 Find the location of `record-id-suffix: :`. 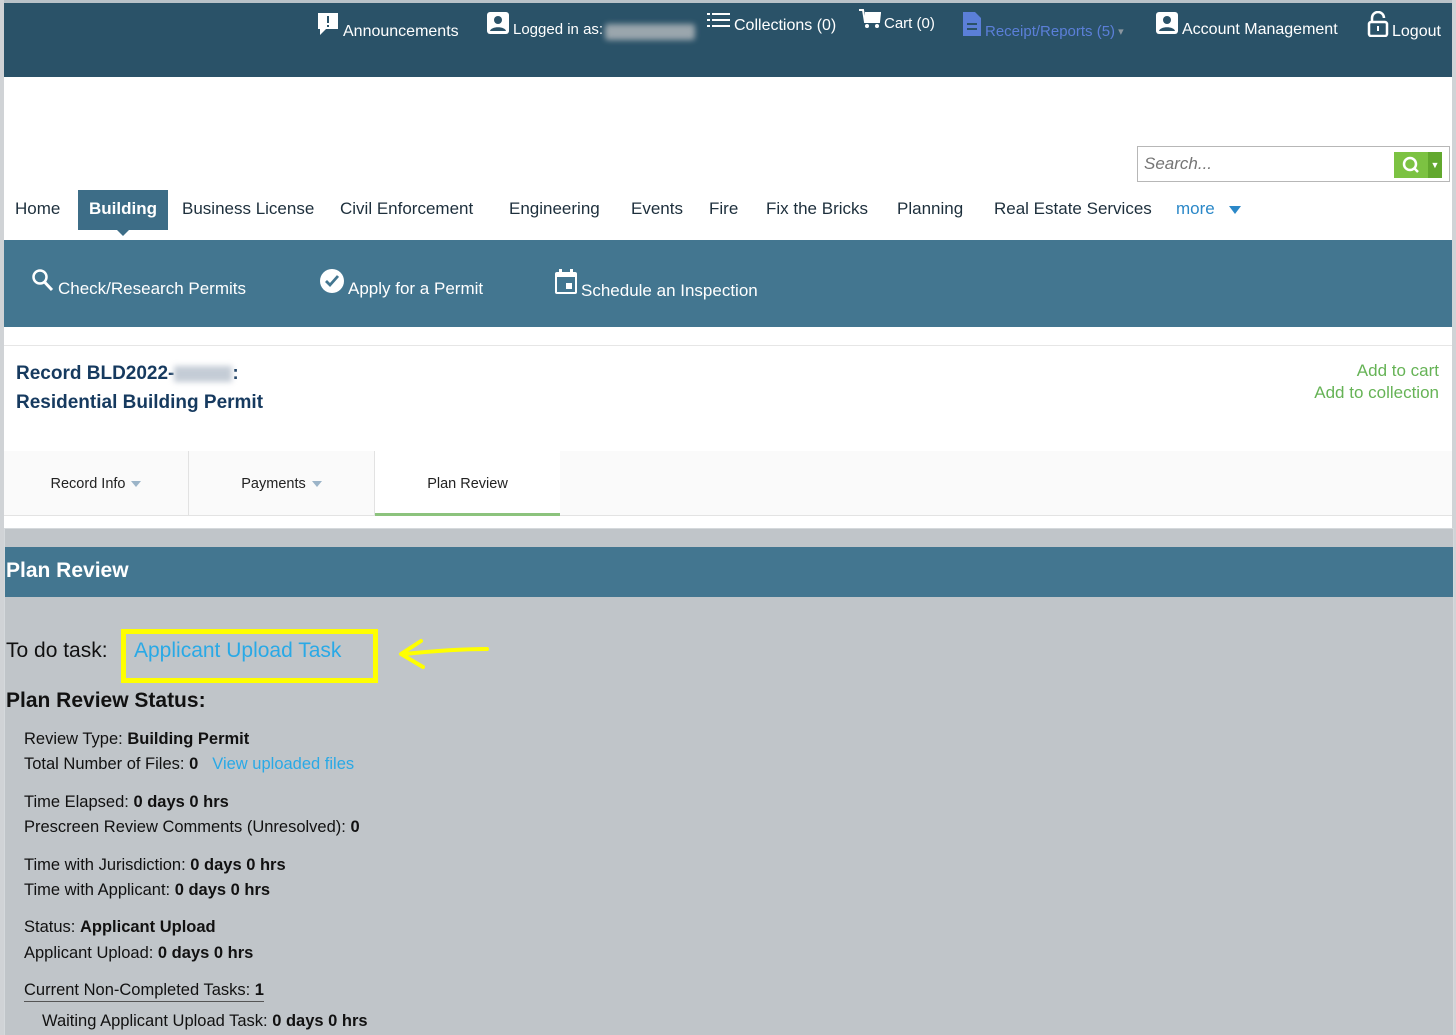

record-id-suffix: : is located at coordinates (235, 373).